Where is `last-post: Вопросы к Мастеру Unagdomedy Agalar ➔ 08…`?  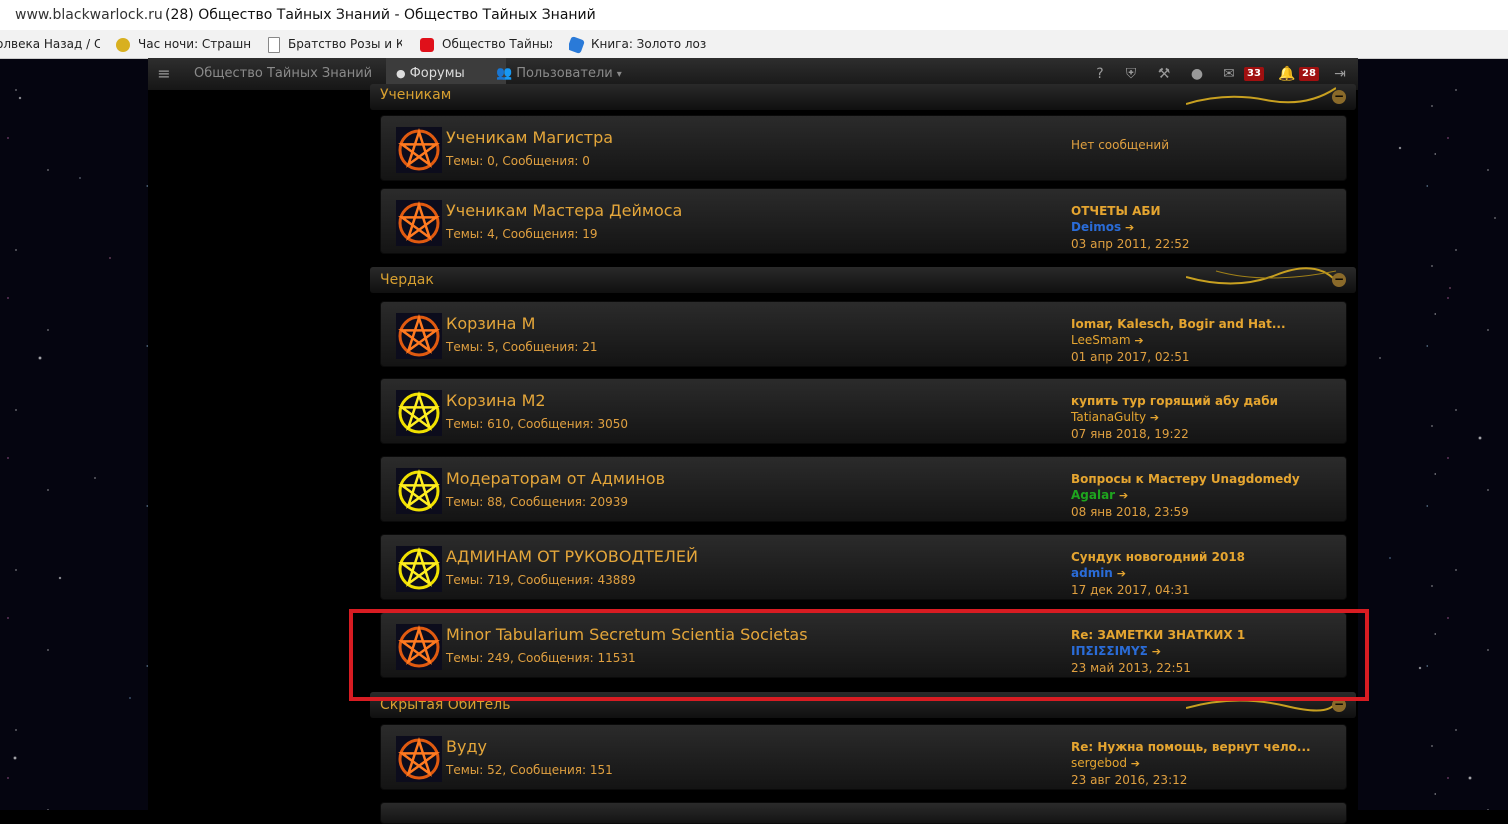
last-post: Вопросы к Мастеру Unagdomedy Agalar ➔ 08… is located at coordinates (1185, 495).